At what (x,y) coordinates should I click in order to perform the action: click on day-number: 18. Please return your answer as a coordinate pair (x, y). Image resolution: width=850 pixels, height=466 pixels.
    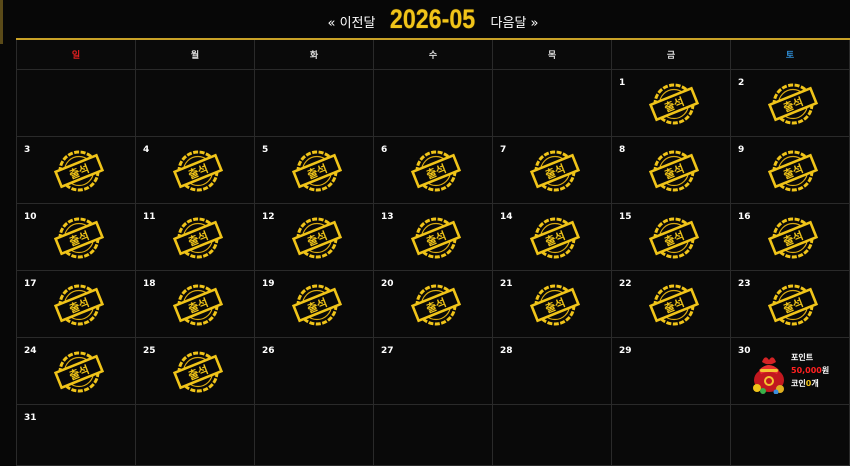
    Looking at the image, I should click on (149, 284).